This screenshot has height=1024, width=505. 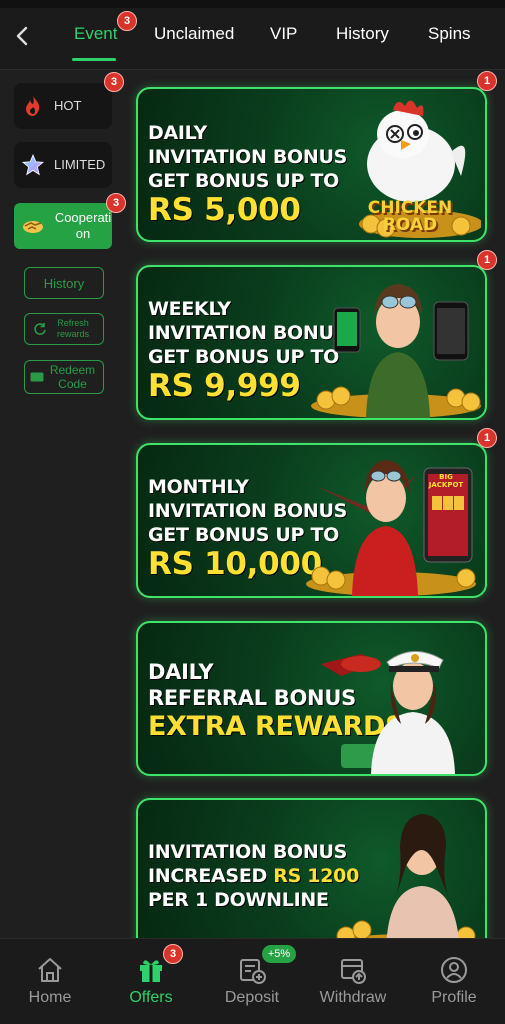 What do you see at coordinates (410, 216) in the screenshot?
I see `chicken-road-logo: CHICKEN ROAD` at bounding box center [410, 216].